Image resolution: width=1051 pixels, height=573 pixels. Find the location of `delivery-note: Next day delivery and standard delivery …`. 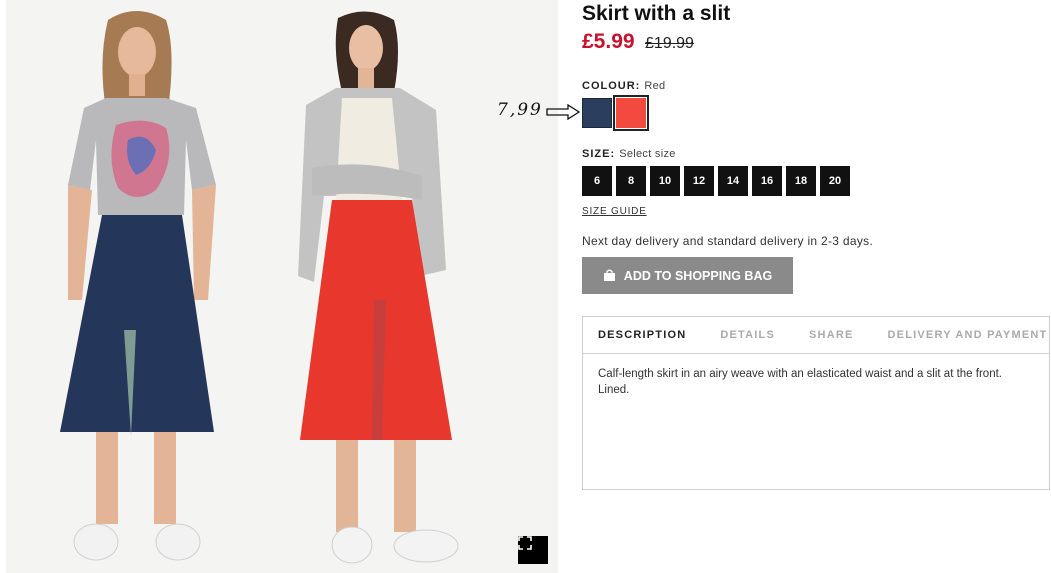

delivery-note: Next day delivery and standard delivery … is located at coordinates (728, 241).